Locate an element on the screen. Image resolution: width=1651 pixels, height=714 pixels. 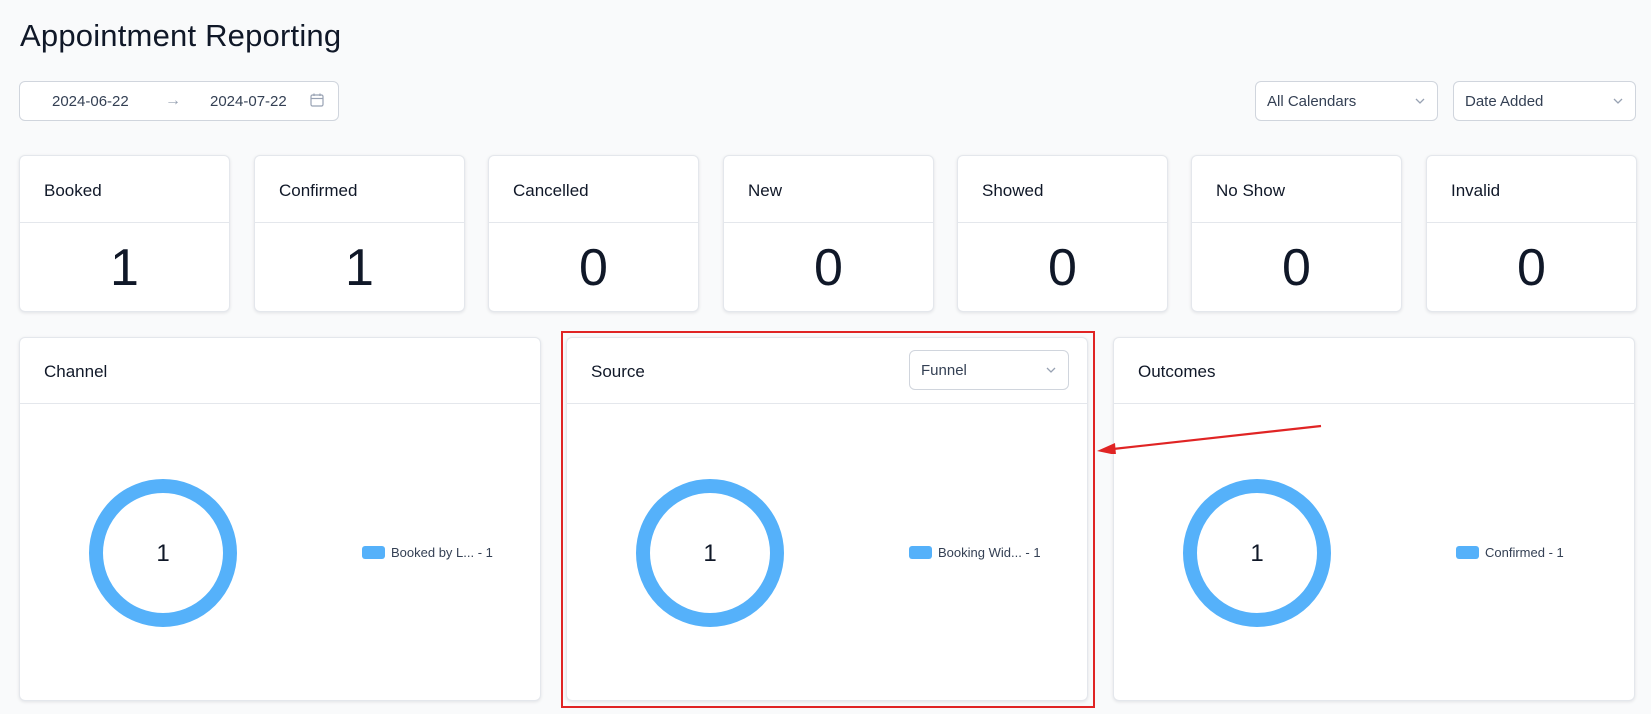
panel-title: Outcomes is located at coordinates (1177, 371).